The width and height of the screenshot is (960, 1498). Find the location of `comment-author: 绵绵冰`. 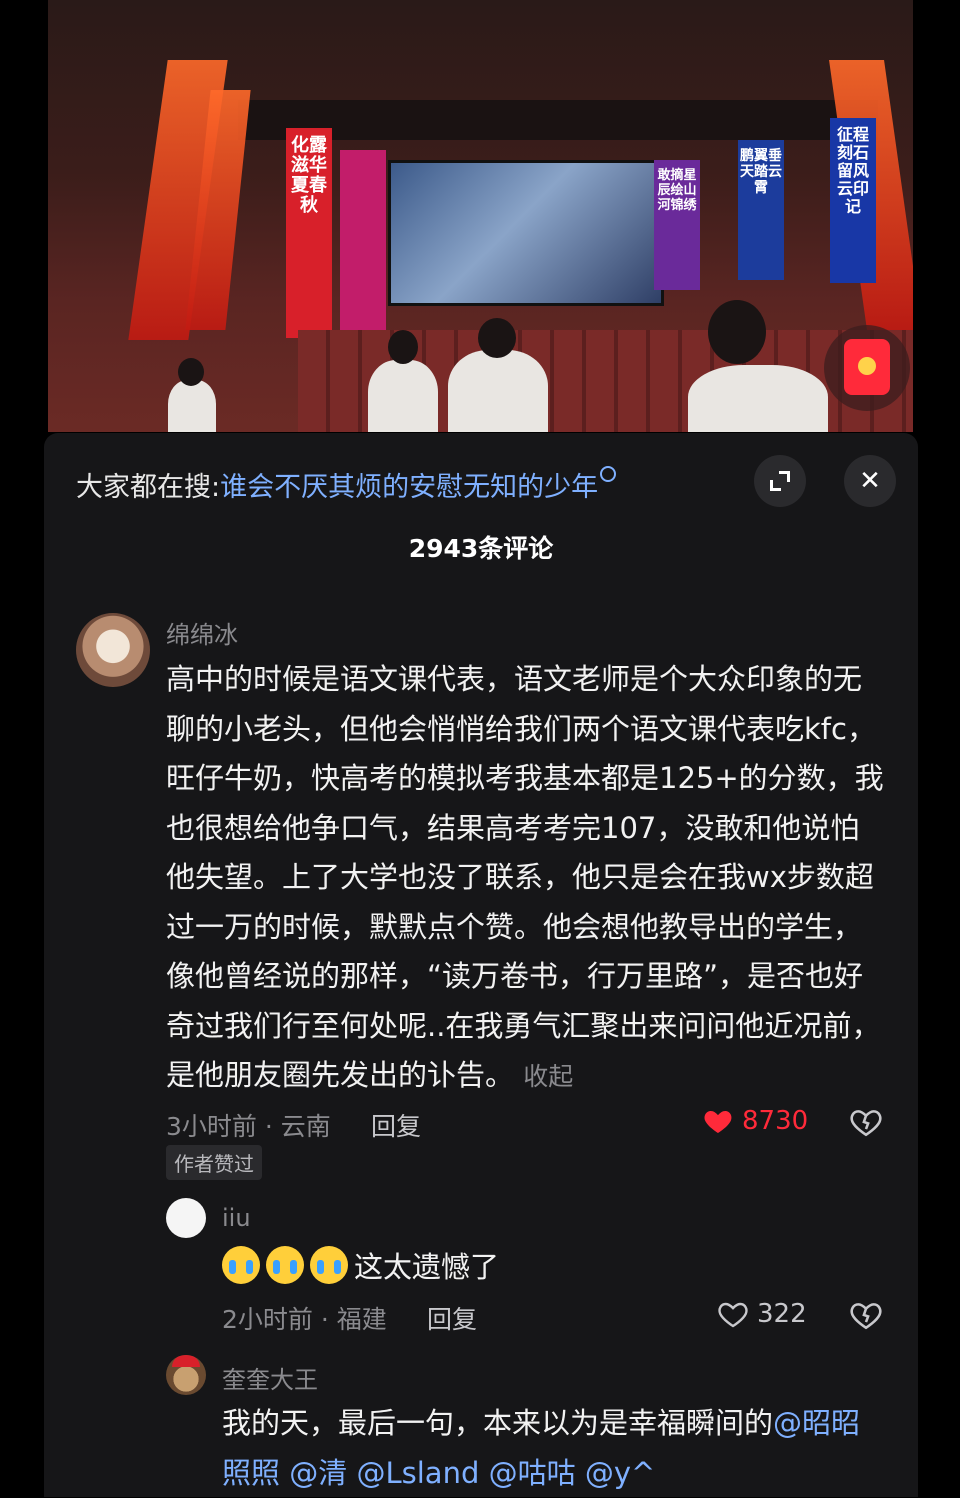

comment-author: 绵绵冰 is located at coordinates (202, 632).